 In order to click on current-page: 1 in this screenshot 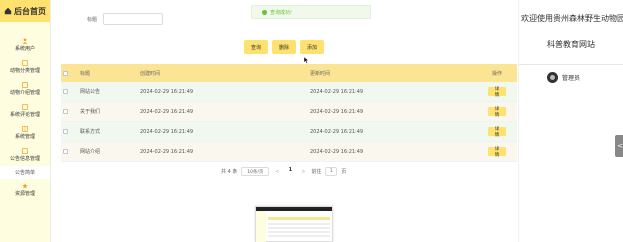, I will do `click(290, 171)`.